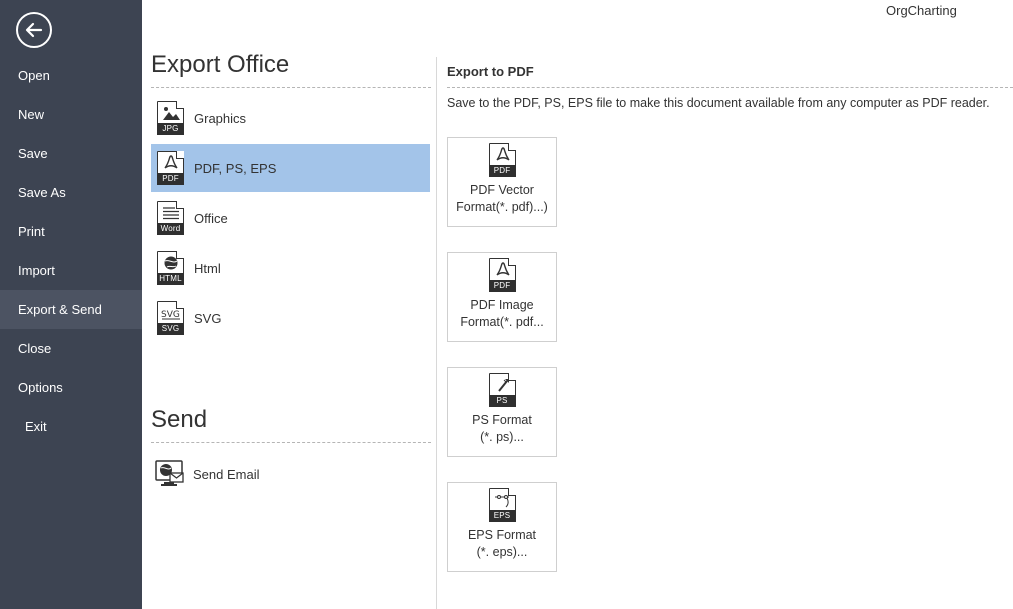 The height and width of the screenshot is (609, 1013). Describe the element at coordinates (71, 348) in the screenshot. I see `nav-close: Close` at that location.